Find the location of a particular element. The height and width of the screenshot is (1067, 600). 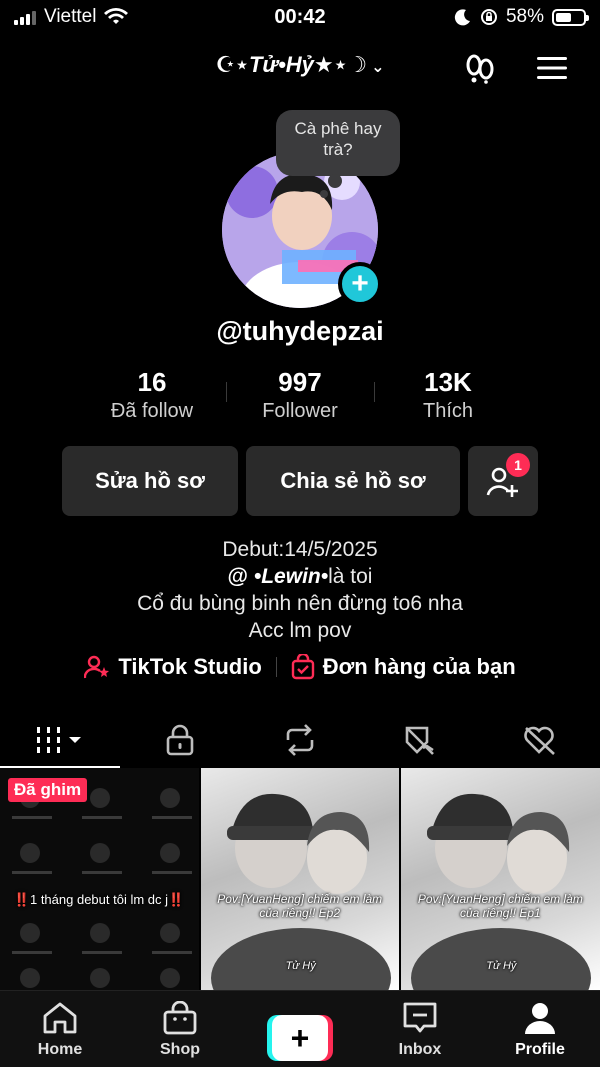

wifi-icon is located at coordinates (116, 16).